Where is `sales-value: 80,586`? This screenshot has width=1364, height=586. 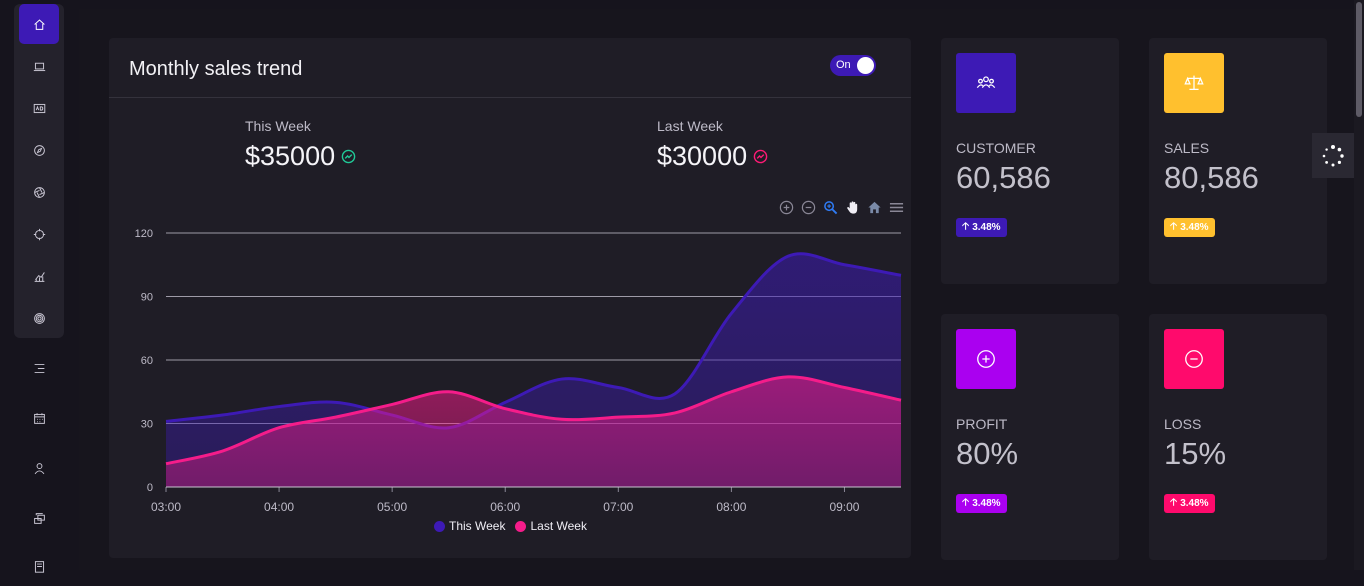 sales-value: 80,586 is located at coordinates (1211, 178).